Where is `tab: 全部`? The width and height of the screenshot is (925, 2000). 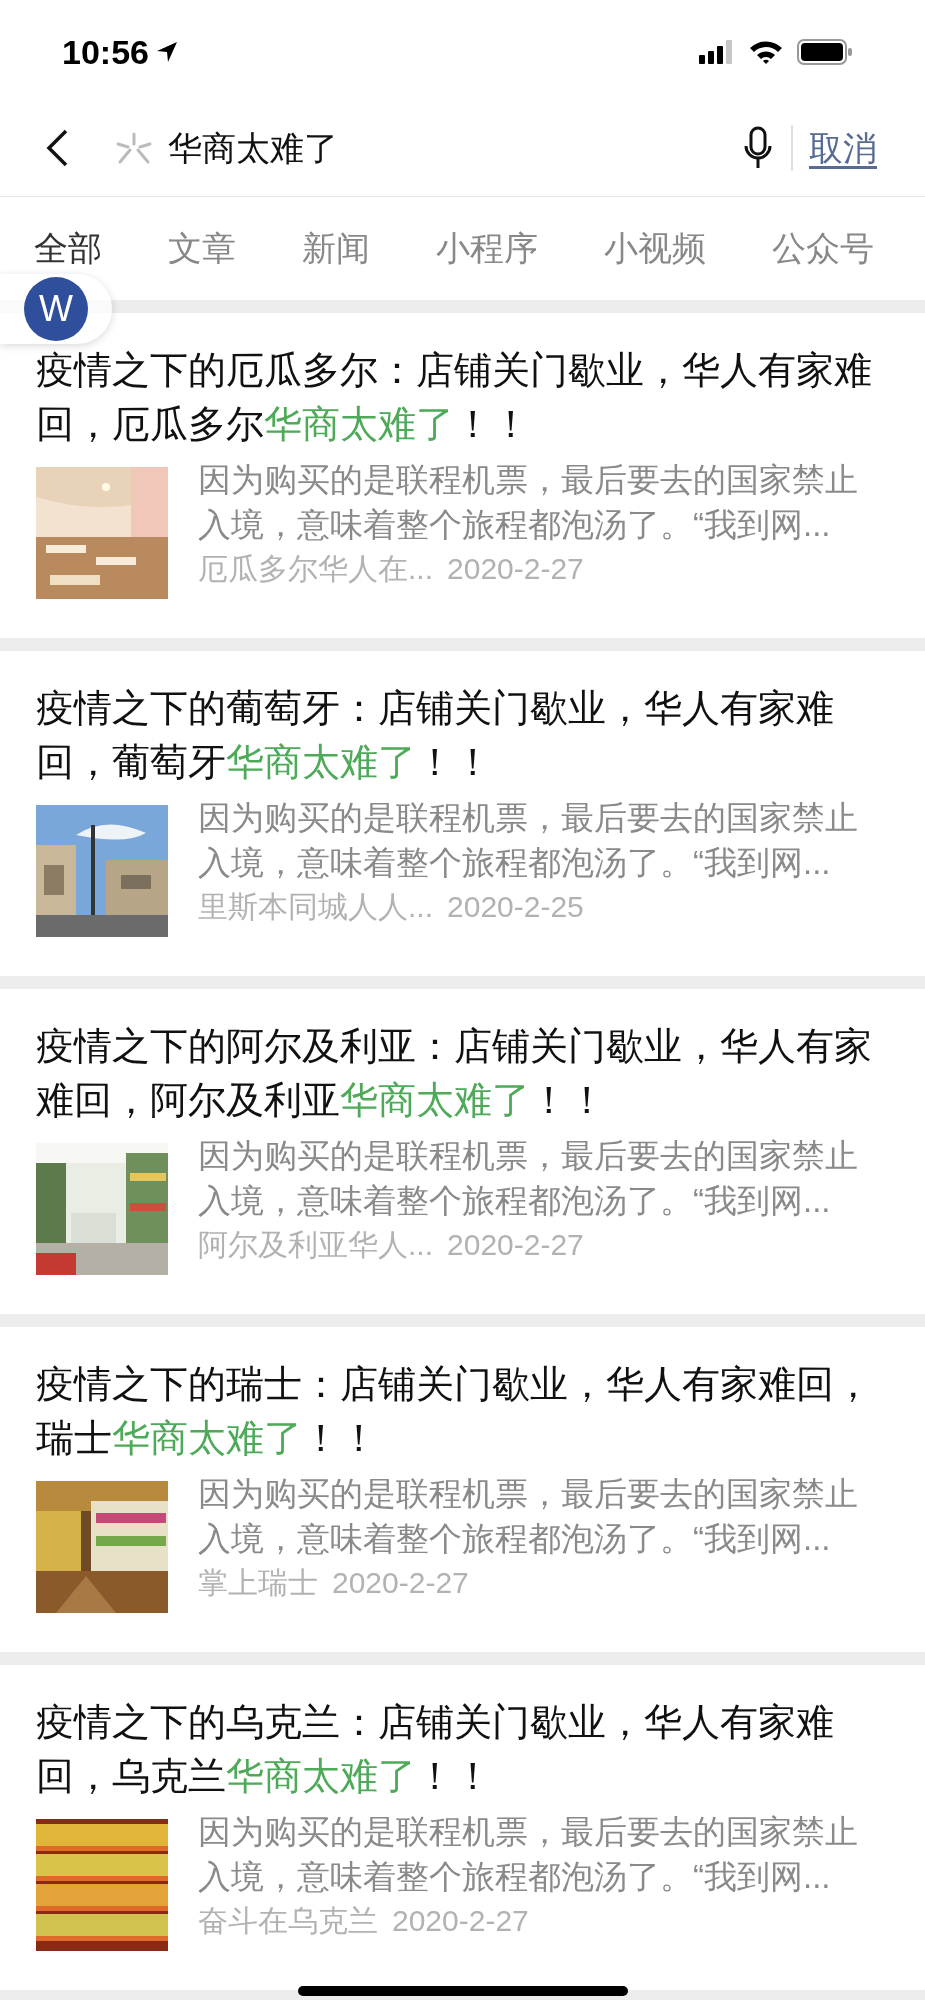 tab: 全部 is located at coordinates (68, 248).